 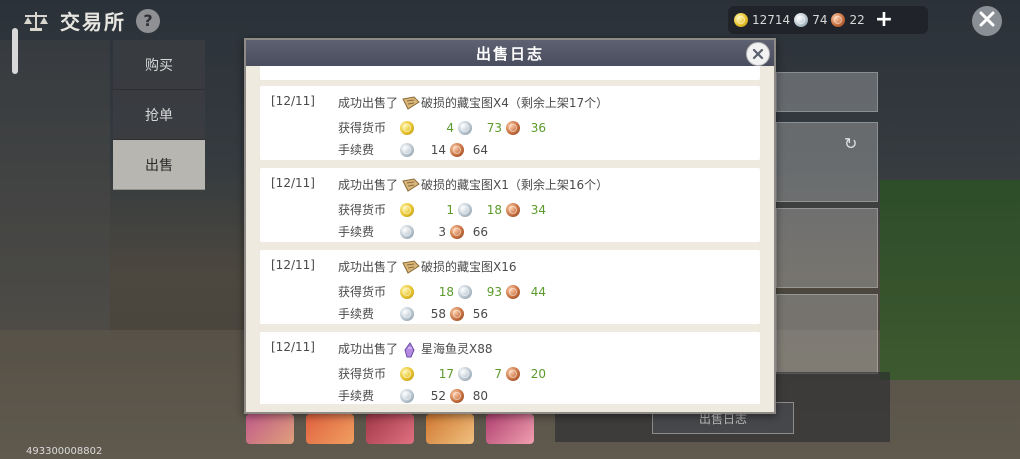 I want to click on entry-earnings: 获得货币 1 18 34, so click(x=442, y=209).